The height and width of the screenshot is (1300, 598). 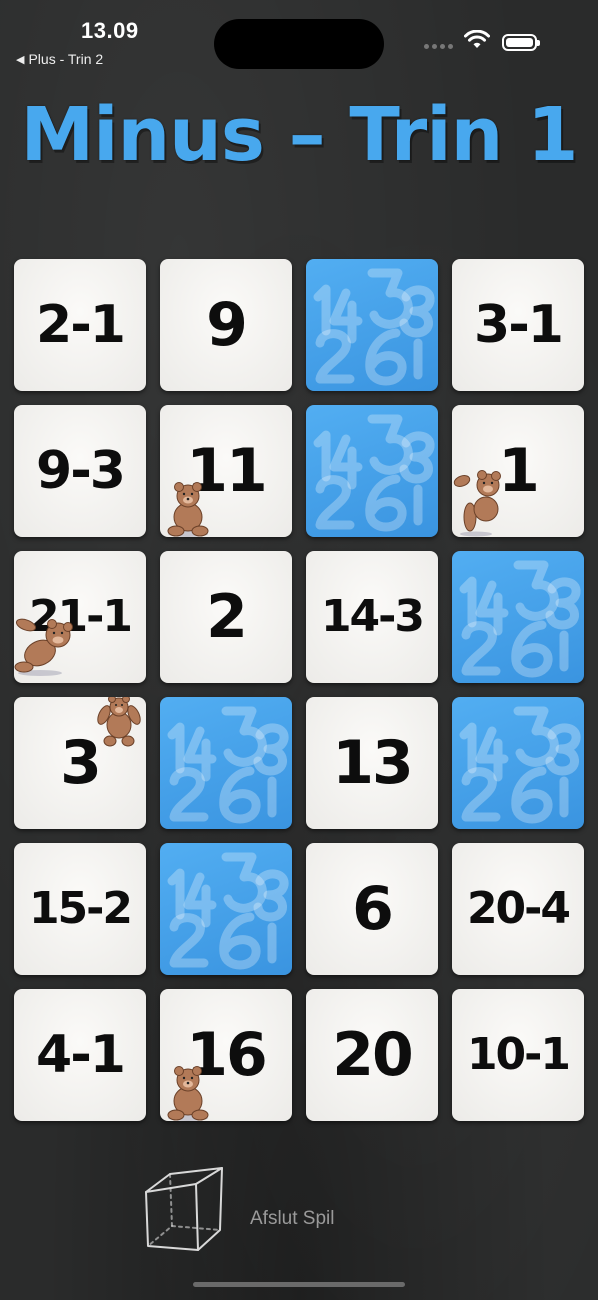 I want to click on status-time: 13.09, so click(x=110, y=30).